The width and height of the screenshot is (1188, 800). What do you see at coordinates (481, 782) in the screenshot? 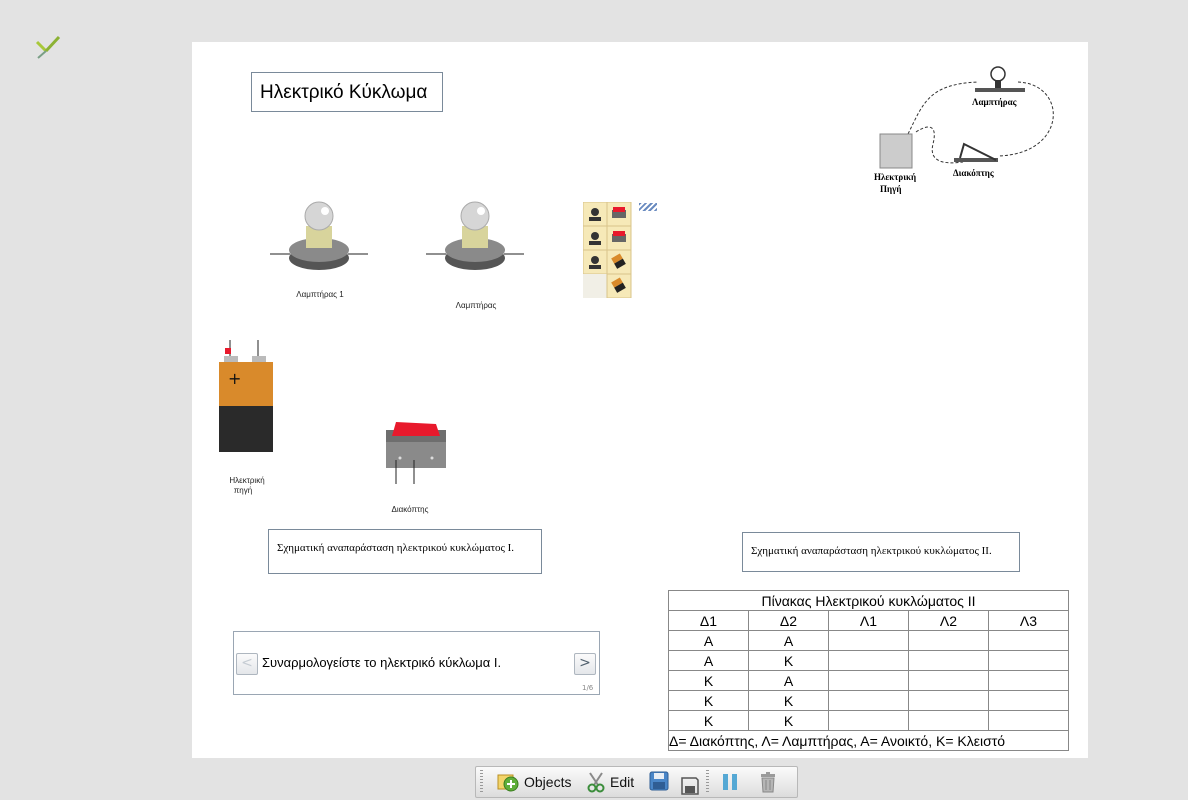
I see `toolbar-grip` at bounding box center [481, 782].